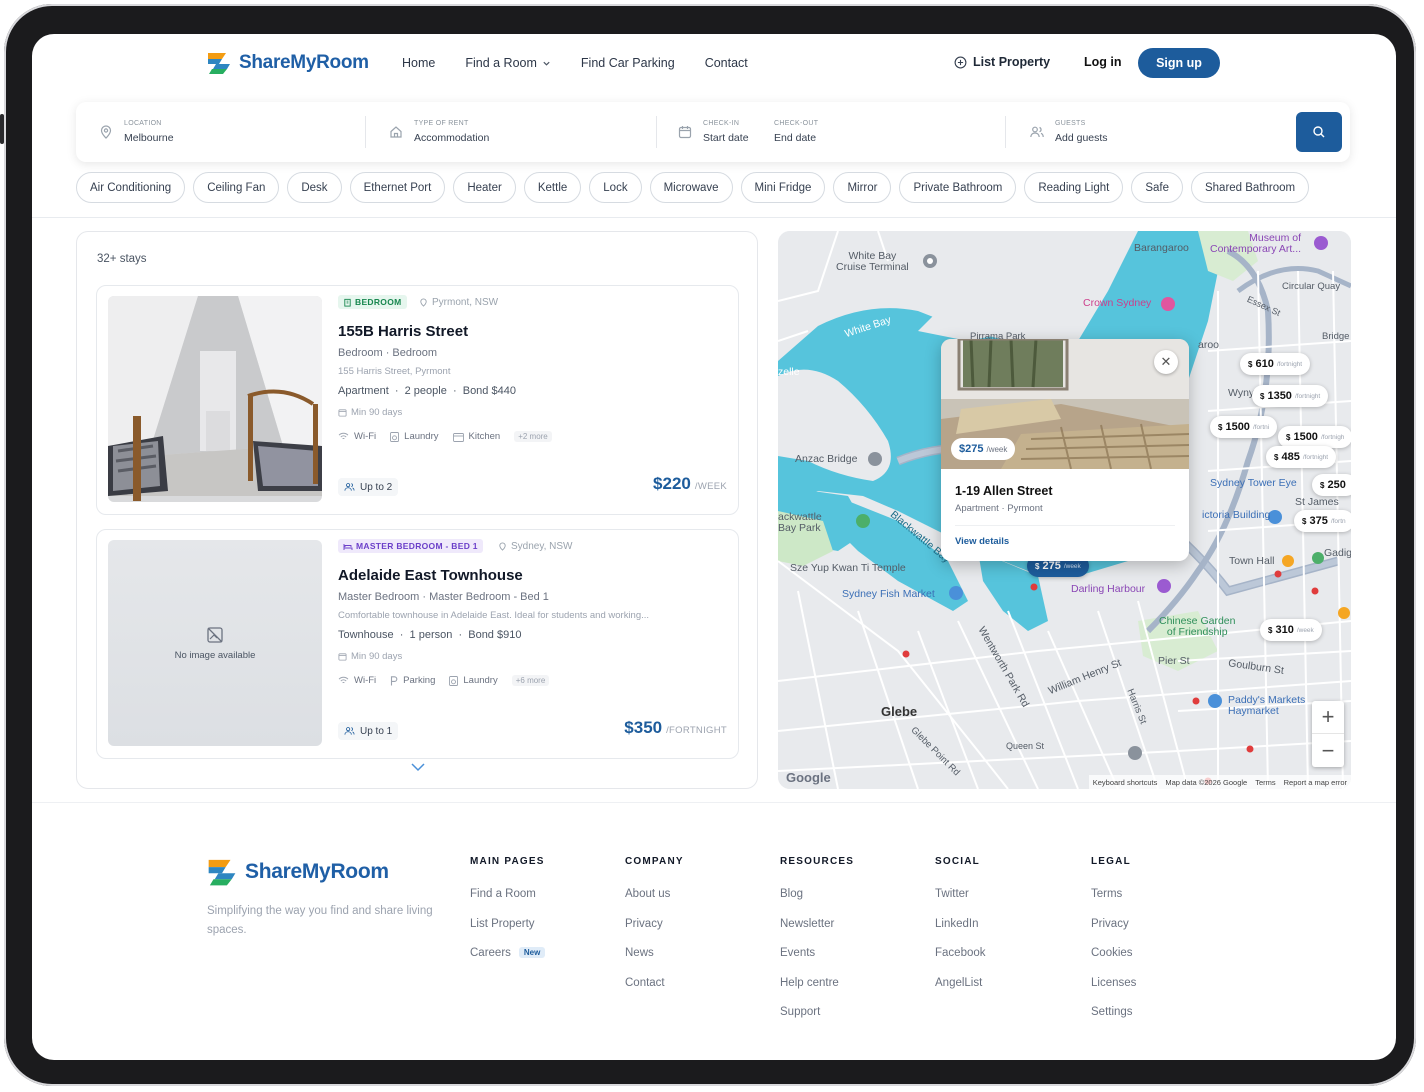  I want to click on footer-link: Facebook, so click(960, 962).